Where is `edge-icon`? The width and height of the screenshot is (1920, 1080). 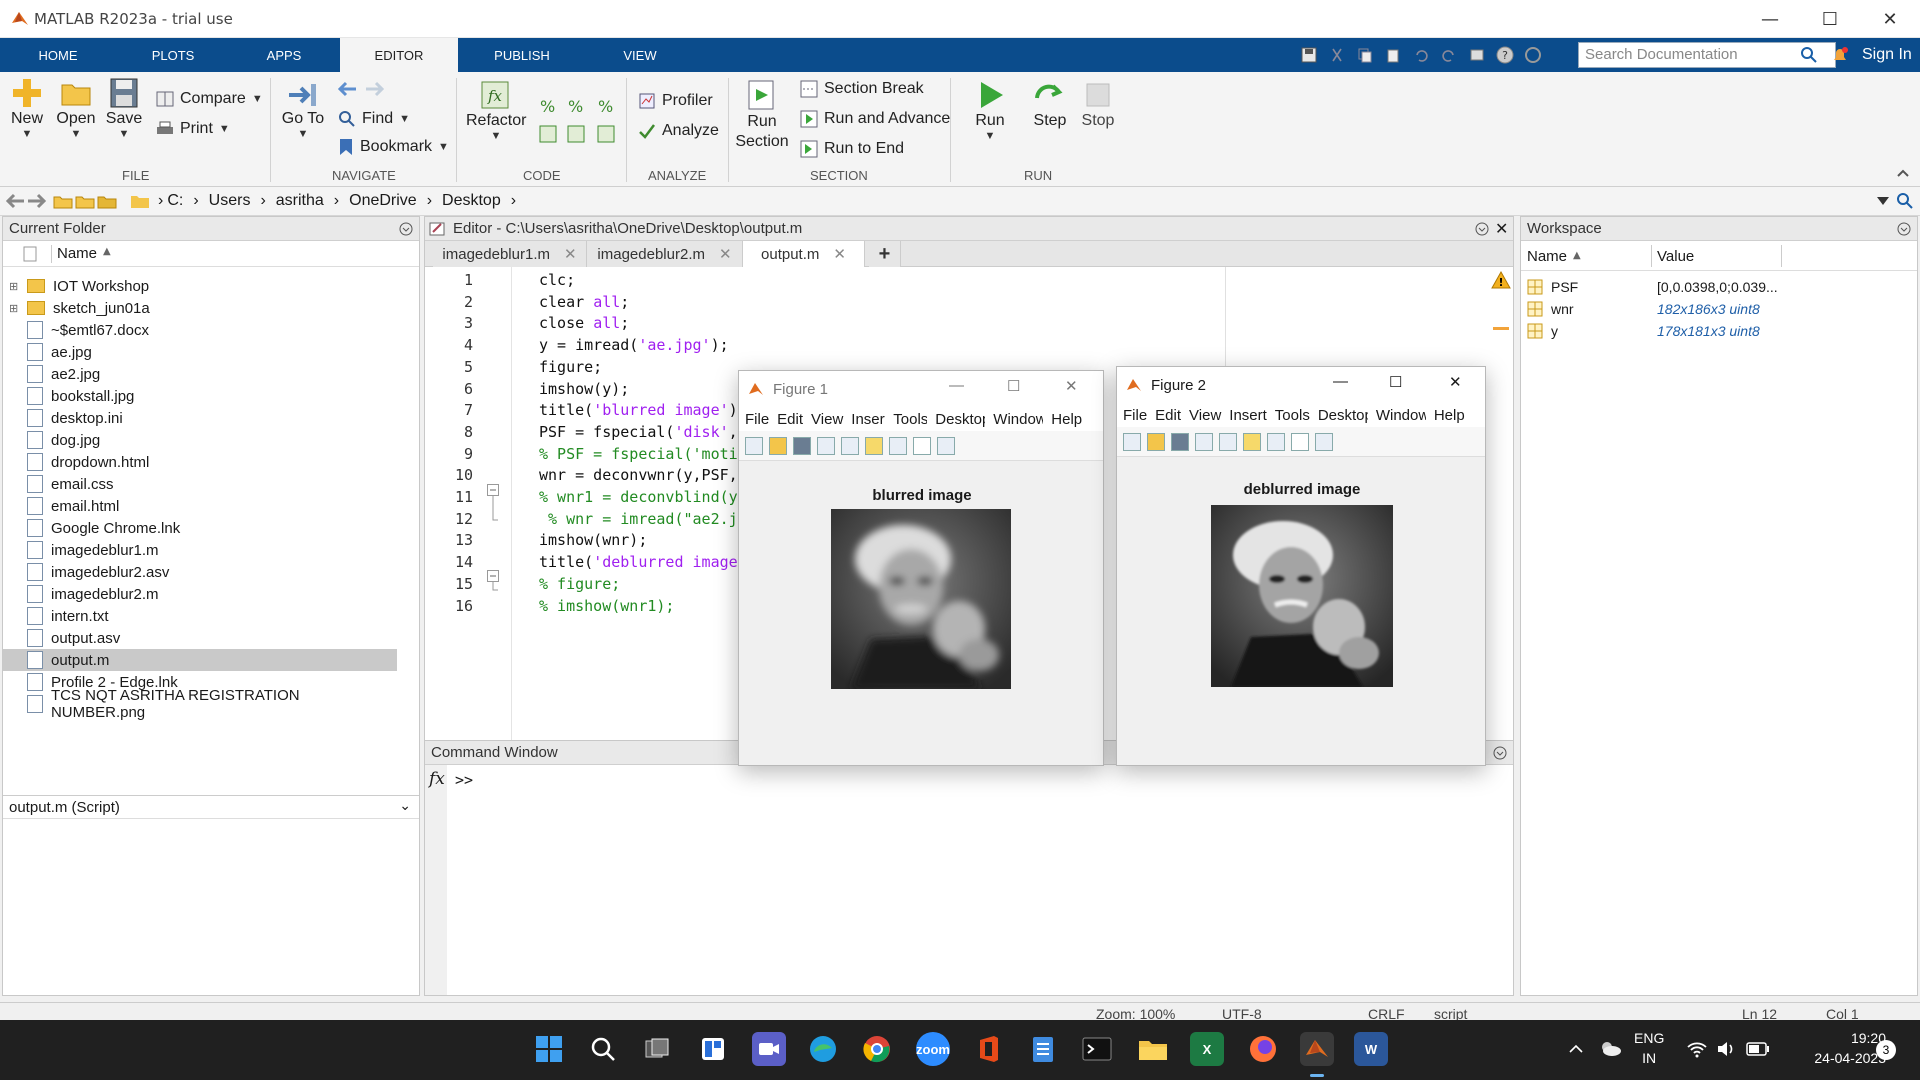
edge-icon is located at coordinates (823, 1049).